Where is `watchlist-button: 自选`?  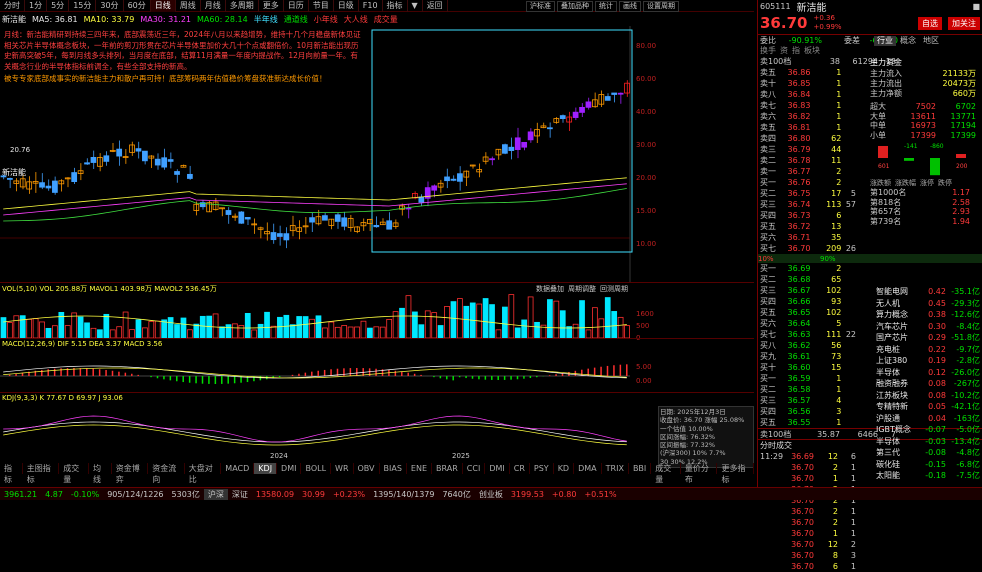
watchlist-button: 自选 is located at coordinates (930, 23).